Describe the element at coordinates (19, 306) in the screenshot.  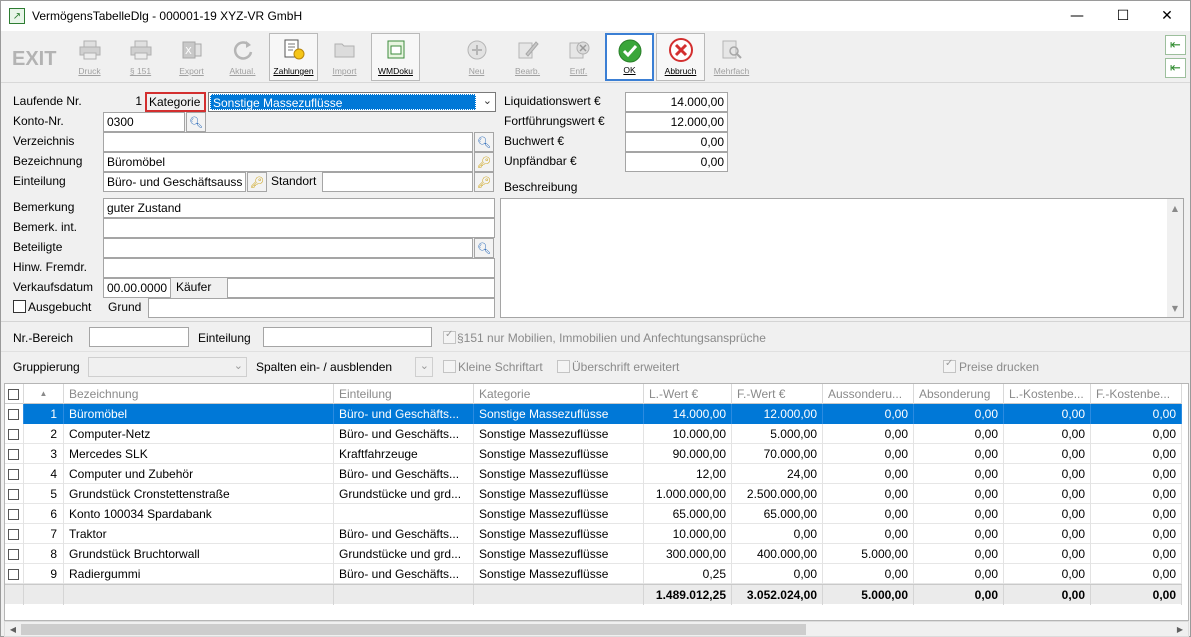
I see `ausgebucht-checkbox` at that location.